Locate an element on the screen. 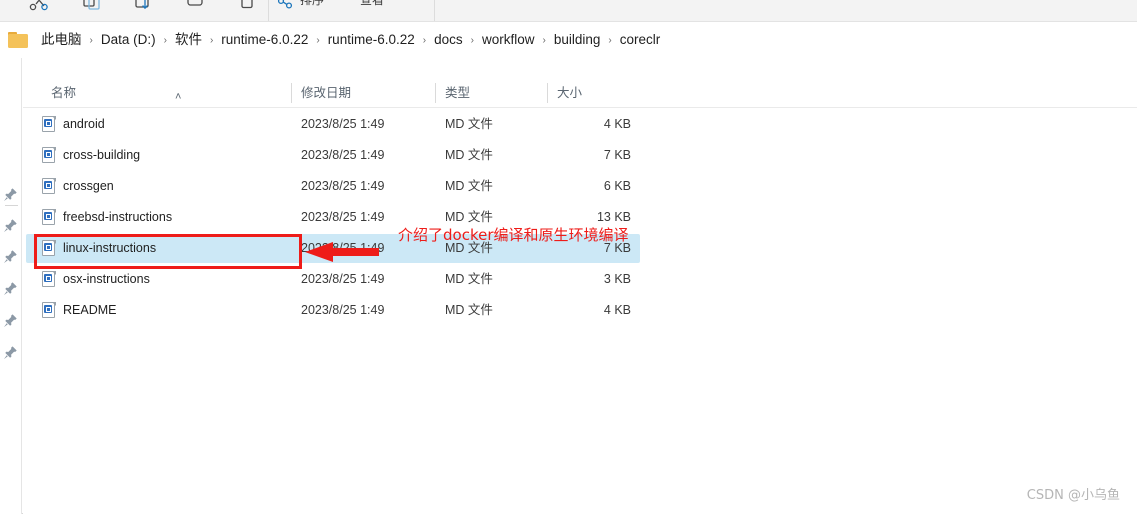 The width and height of the screenshot is (1137, 514). column-header-type: 类型 is located at coordinates (453, 93).